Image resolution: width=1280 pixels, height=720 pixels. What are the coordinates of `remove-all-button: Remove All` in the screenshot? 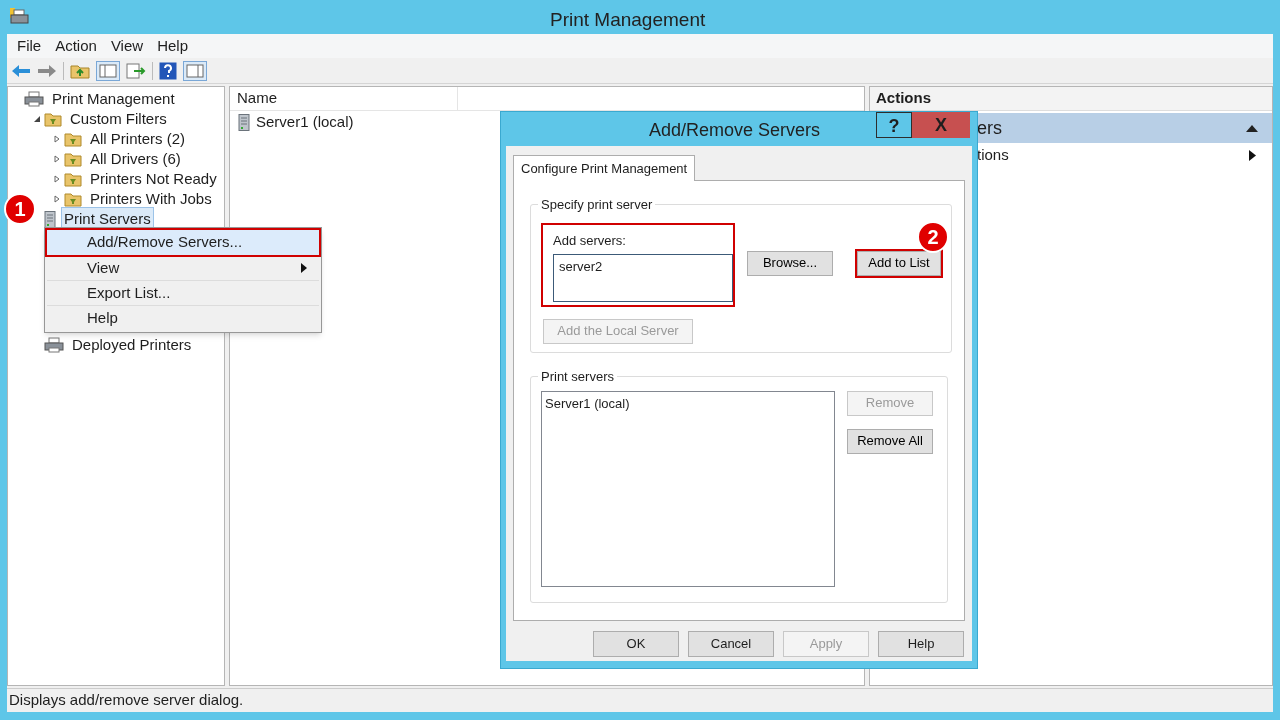 It's located at (890, 441).